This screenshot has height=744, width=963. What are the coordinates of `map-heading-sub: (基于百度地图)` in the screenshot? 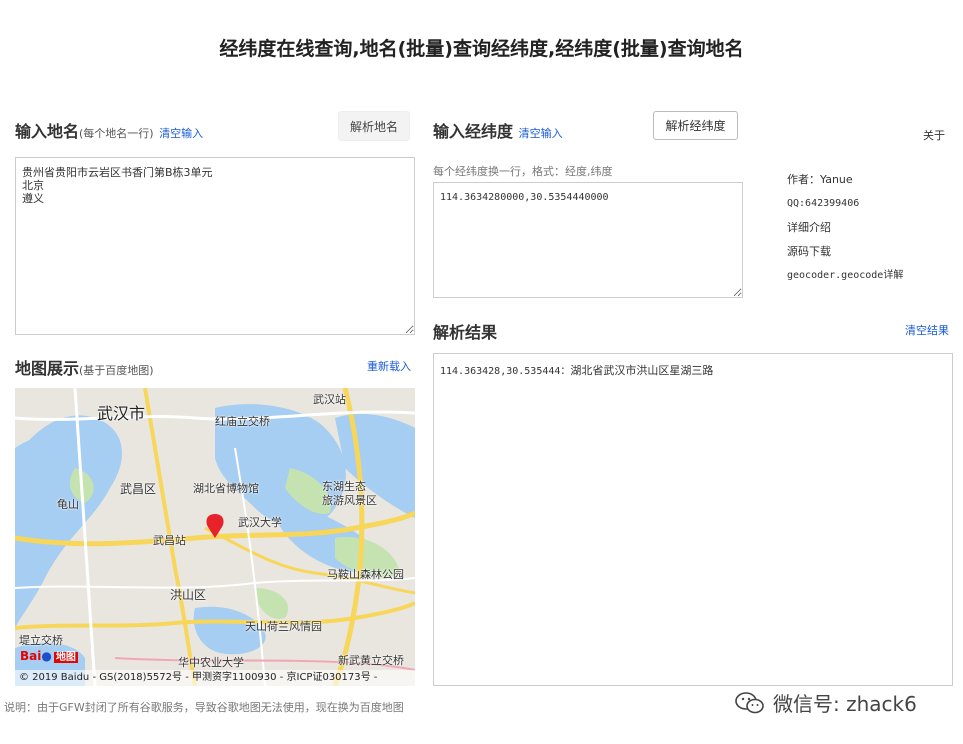 It's located at (116, 370).